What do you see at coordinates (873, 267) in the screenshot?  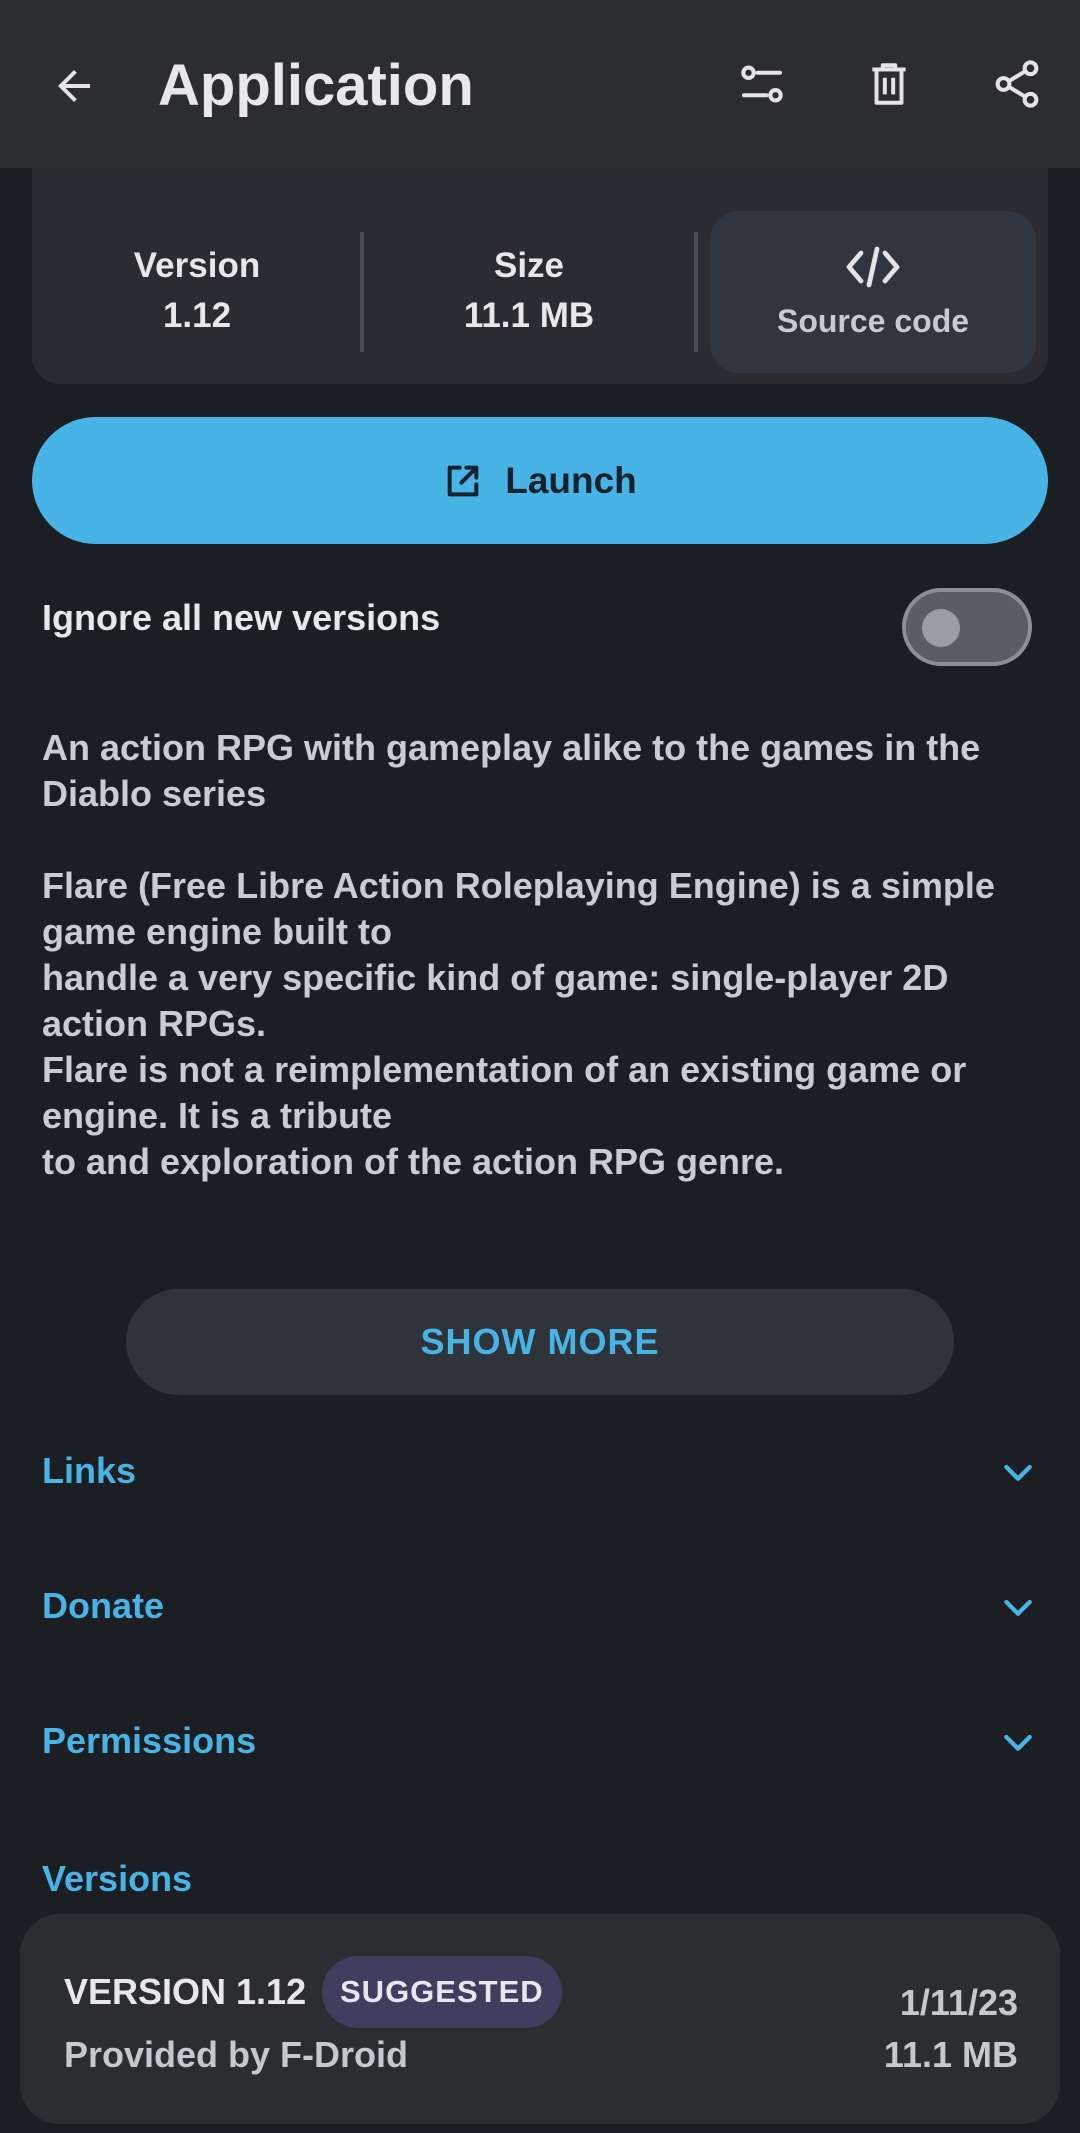 I see `code-icon` at bounding box center [873, 267].